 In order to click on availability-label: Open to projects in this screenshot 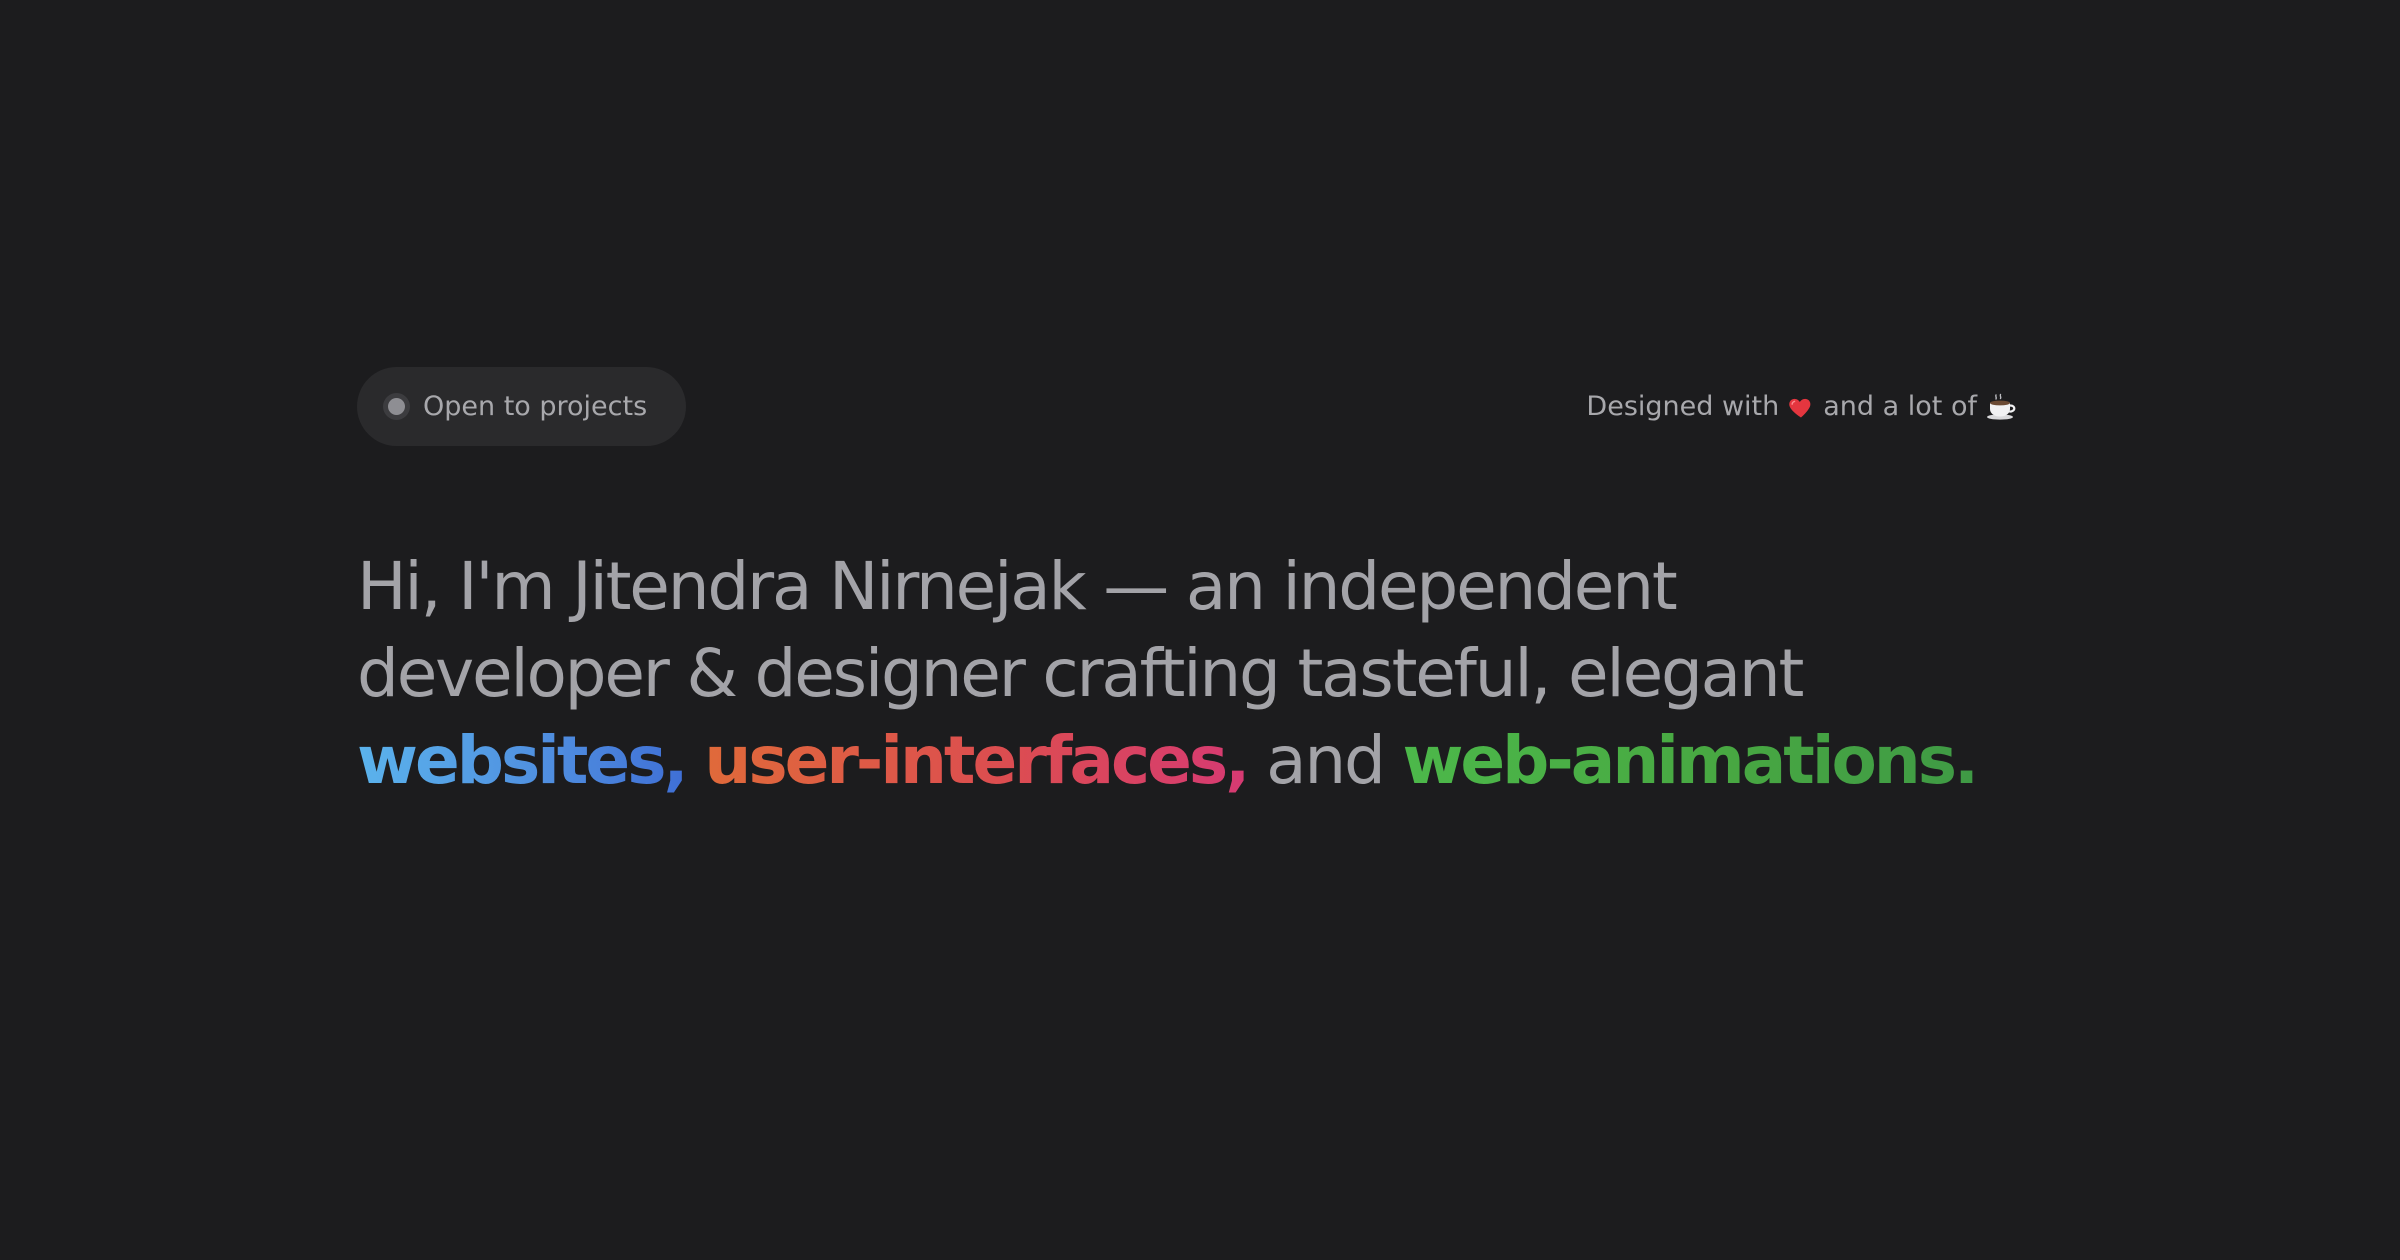, I will do `click(535, 406)`.